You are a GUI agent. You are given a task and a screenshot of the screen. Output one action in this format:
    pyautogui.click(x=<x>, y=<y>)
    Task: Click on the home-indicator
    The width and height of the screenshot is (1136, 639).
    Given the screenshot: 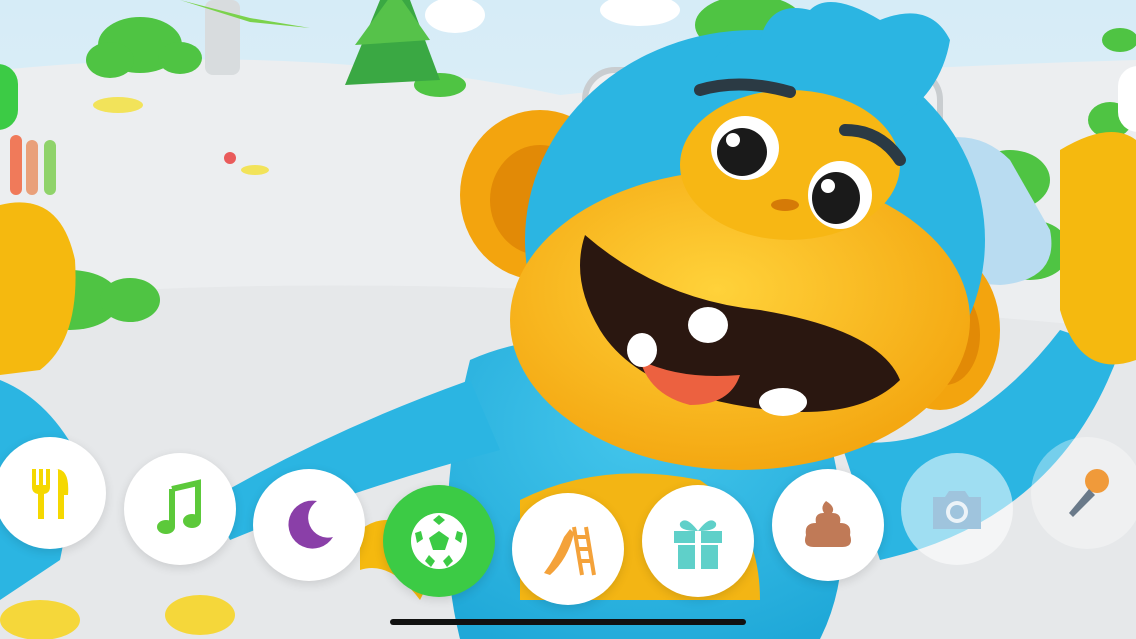 What is the action you would take?
    pyautogui.click(x=568, y=622)
    